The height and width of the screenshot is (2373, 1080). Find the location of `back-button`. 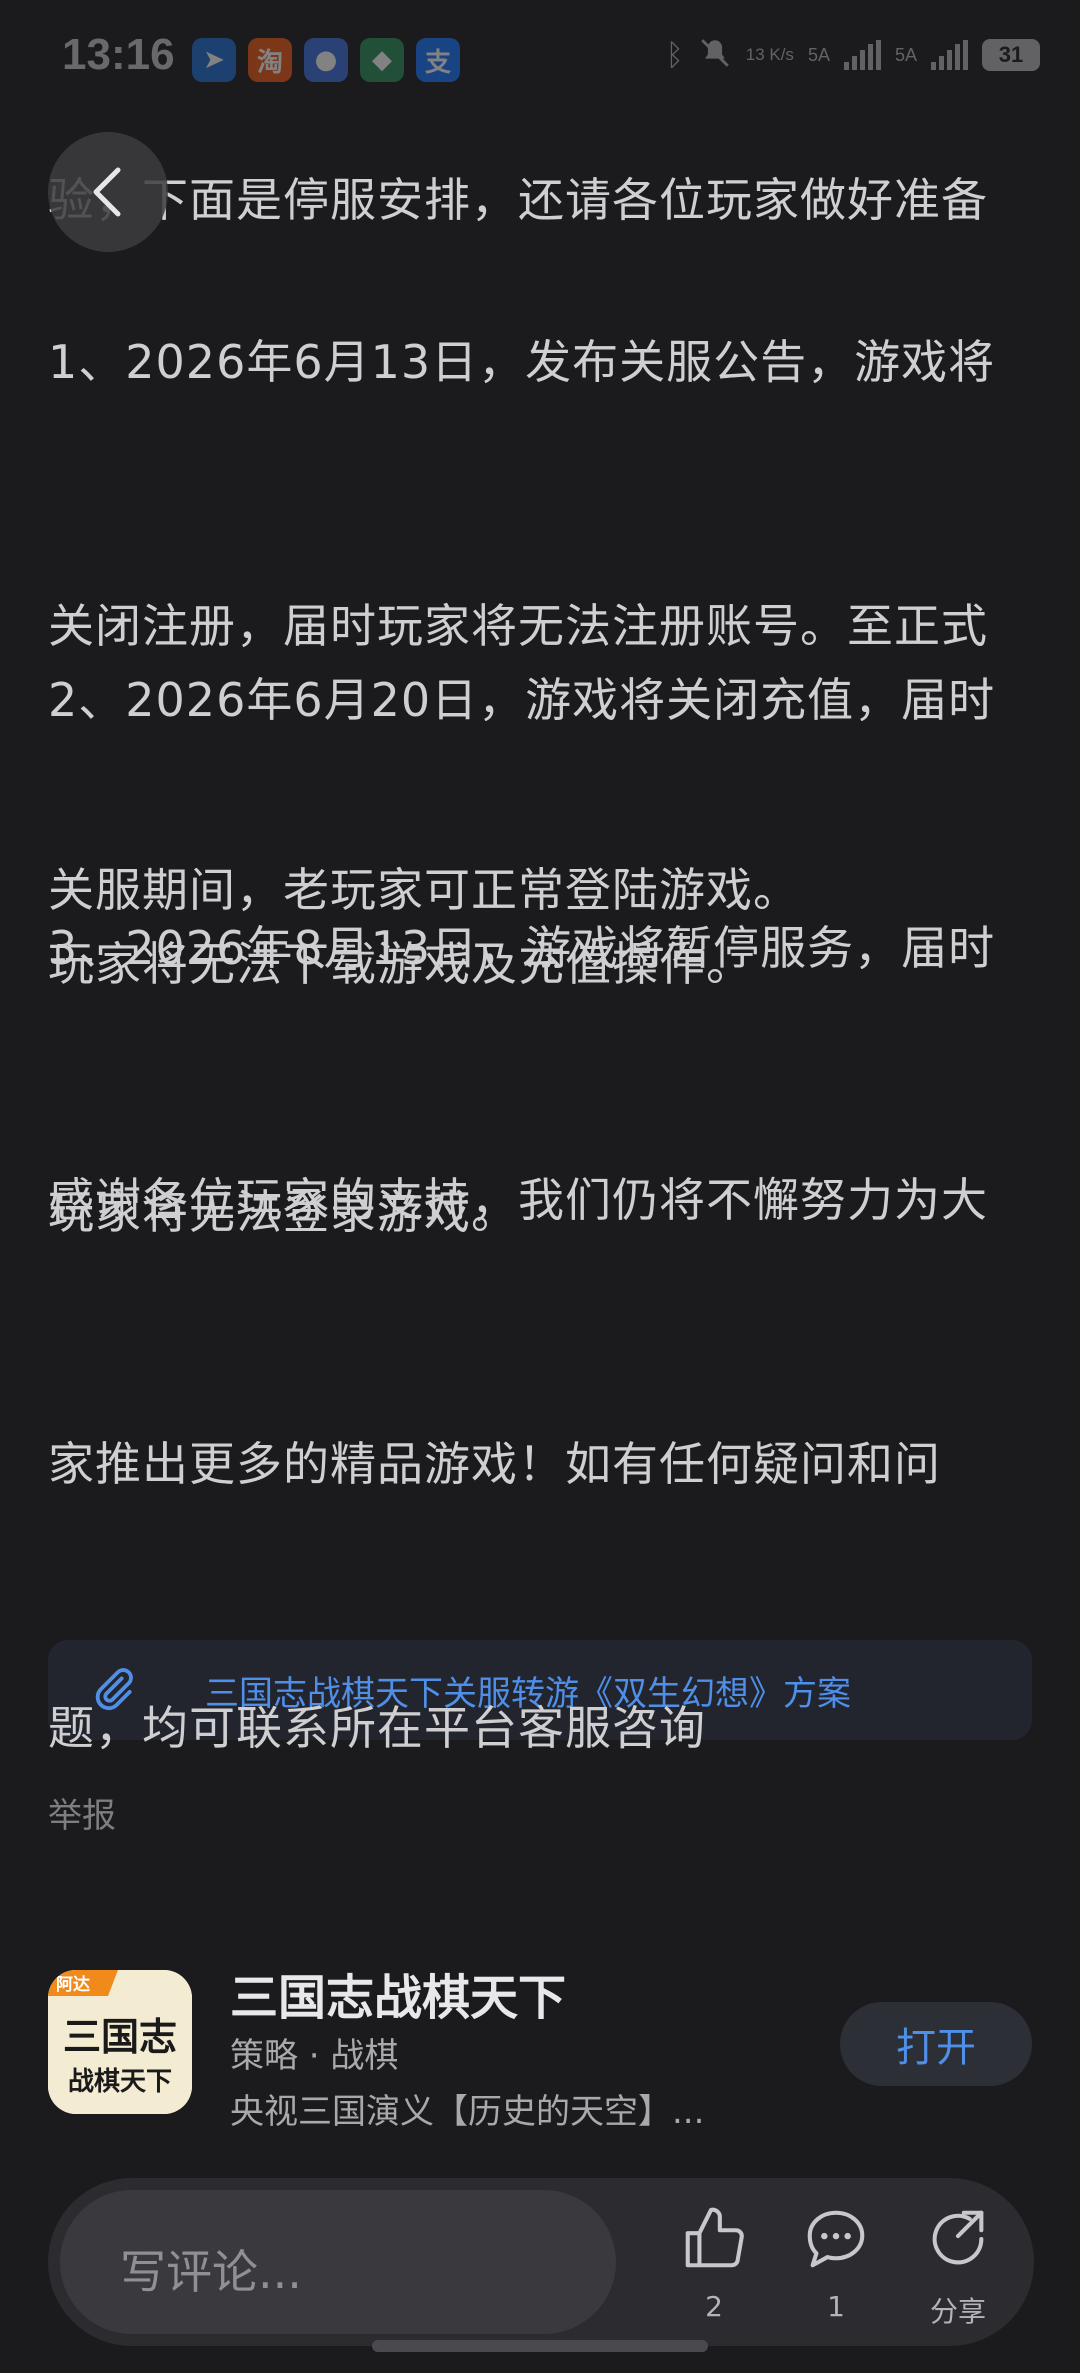

back-button is located at coordinates (108, 192).